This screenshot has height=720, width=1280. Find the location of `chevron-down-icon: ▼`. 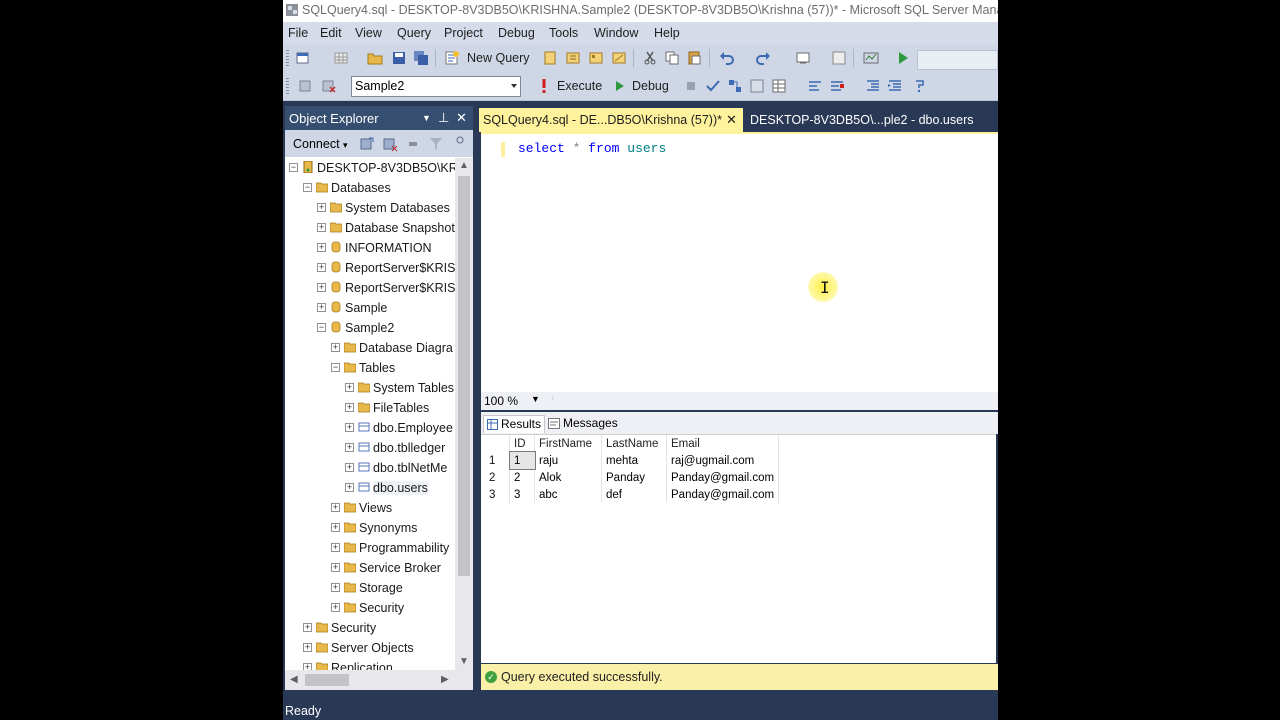

chevron-down-icon: ▼ is located at coordinates (535, 399).